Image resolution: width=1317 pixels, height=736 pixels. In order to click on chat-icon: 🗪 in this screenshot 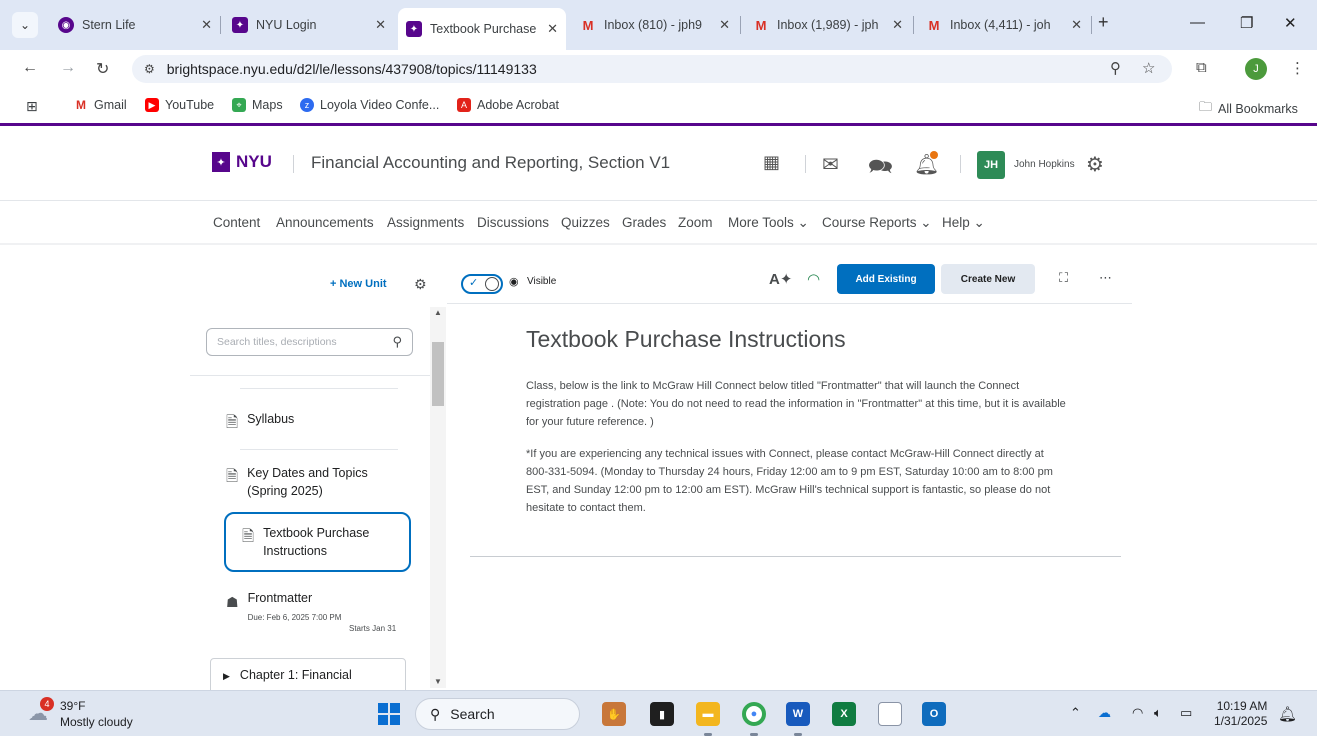, I will do `click(880, 169)`.